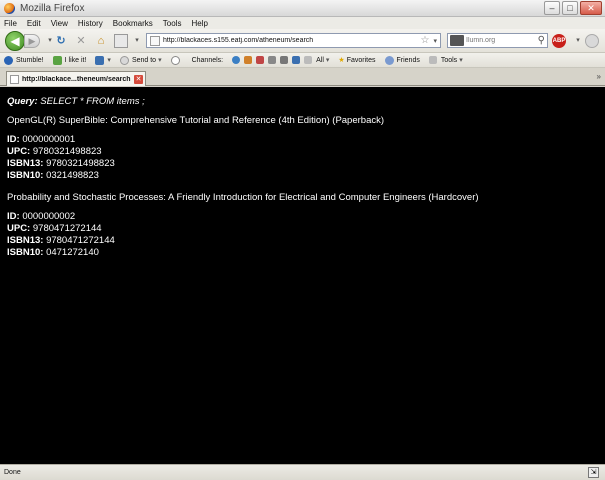  What do you see at coordinates (308, 60) in the screenshot?
I see `tag-icon` at bounding box center [308, 60].